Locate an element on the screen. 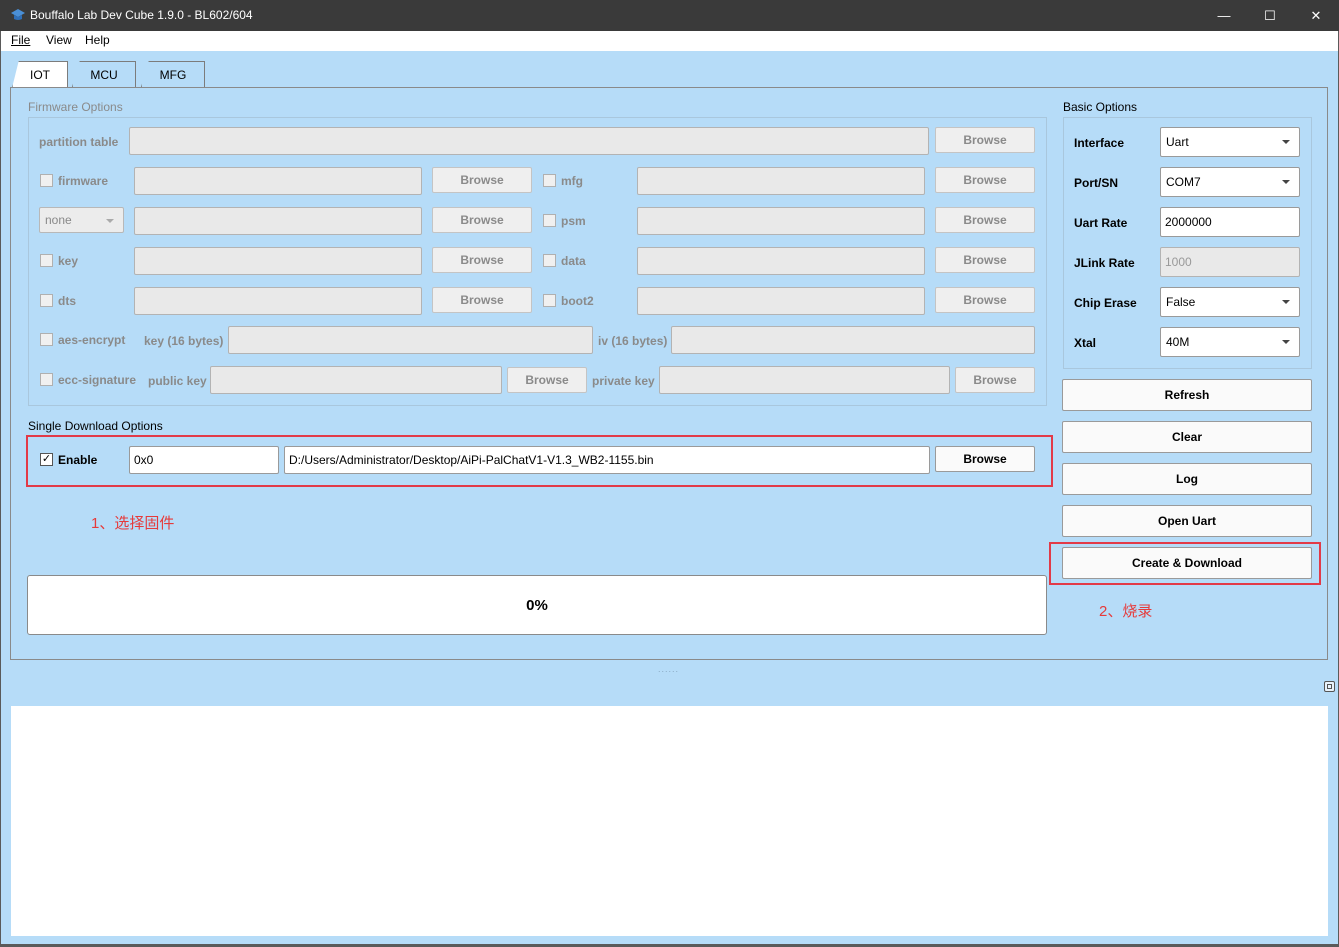 Image resolution: width=1339 pixels, height=947 pixels. basic-options-title: Basic Options is located at coordinates (1100, 107).